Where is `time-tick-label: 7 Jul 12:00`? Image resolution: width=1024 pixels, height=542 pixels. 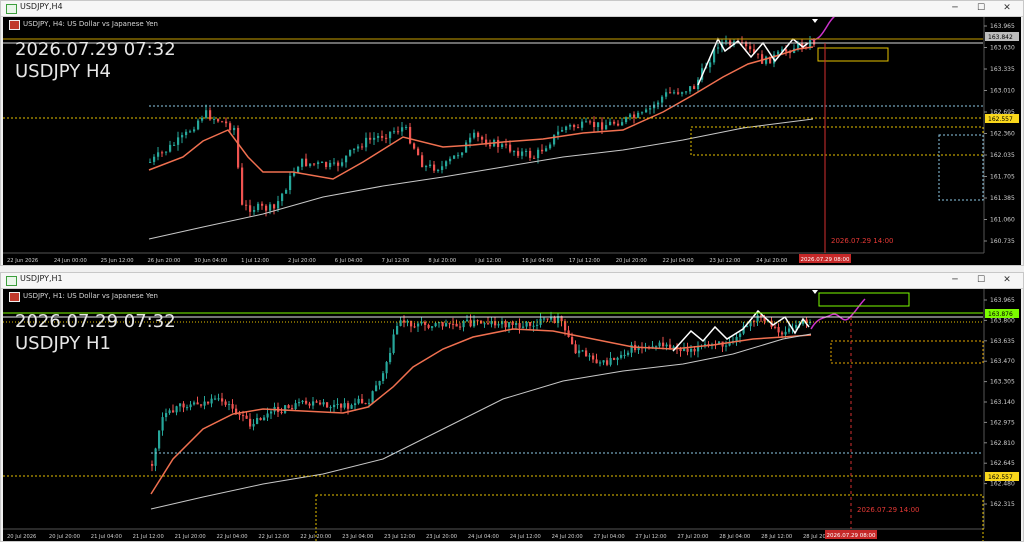
time-tick-label: 7 Jul 12:00 is located at coordinates (396, 261).